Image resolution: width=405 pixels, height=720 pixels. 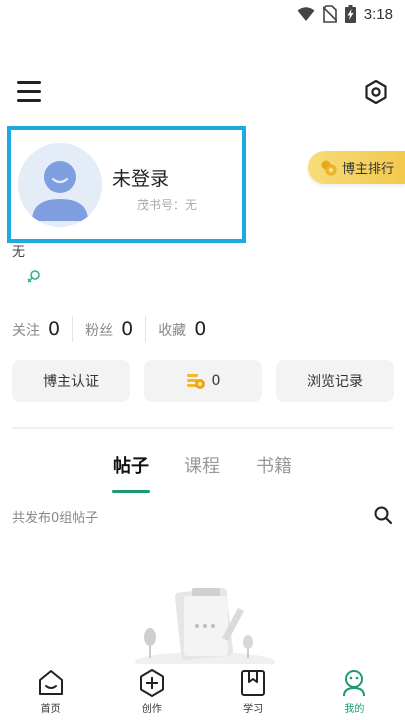 I want to click on nav-learn: 学习, so click(x=253, y=692).